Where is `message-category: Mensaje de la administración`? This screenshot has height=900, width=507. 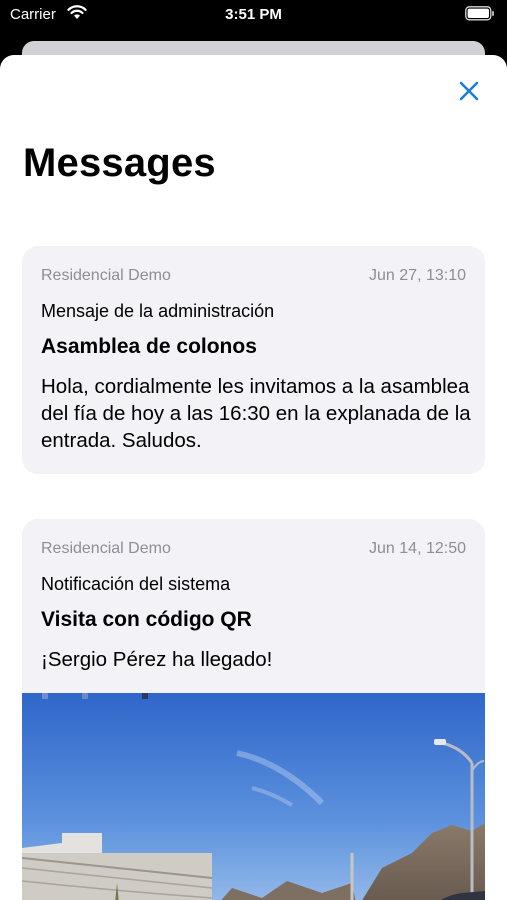
message-category: Mensaje de la administración is located at coordinates (158, 311).